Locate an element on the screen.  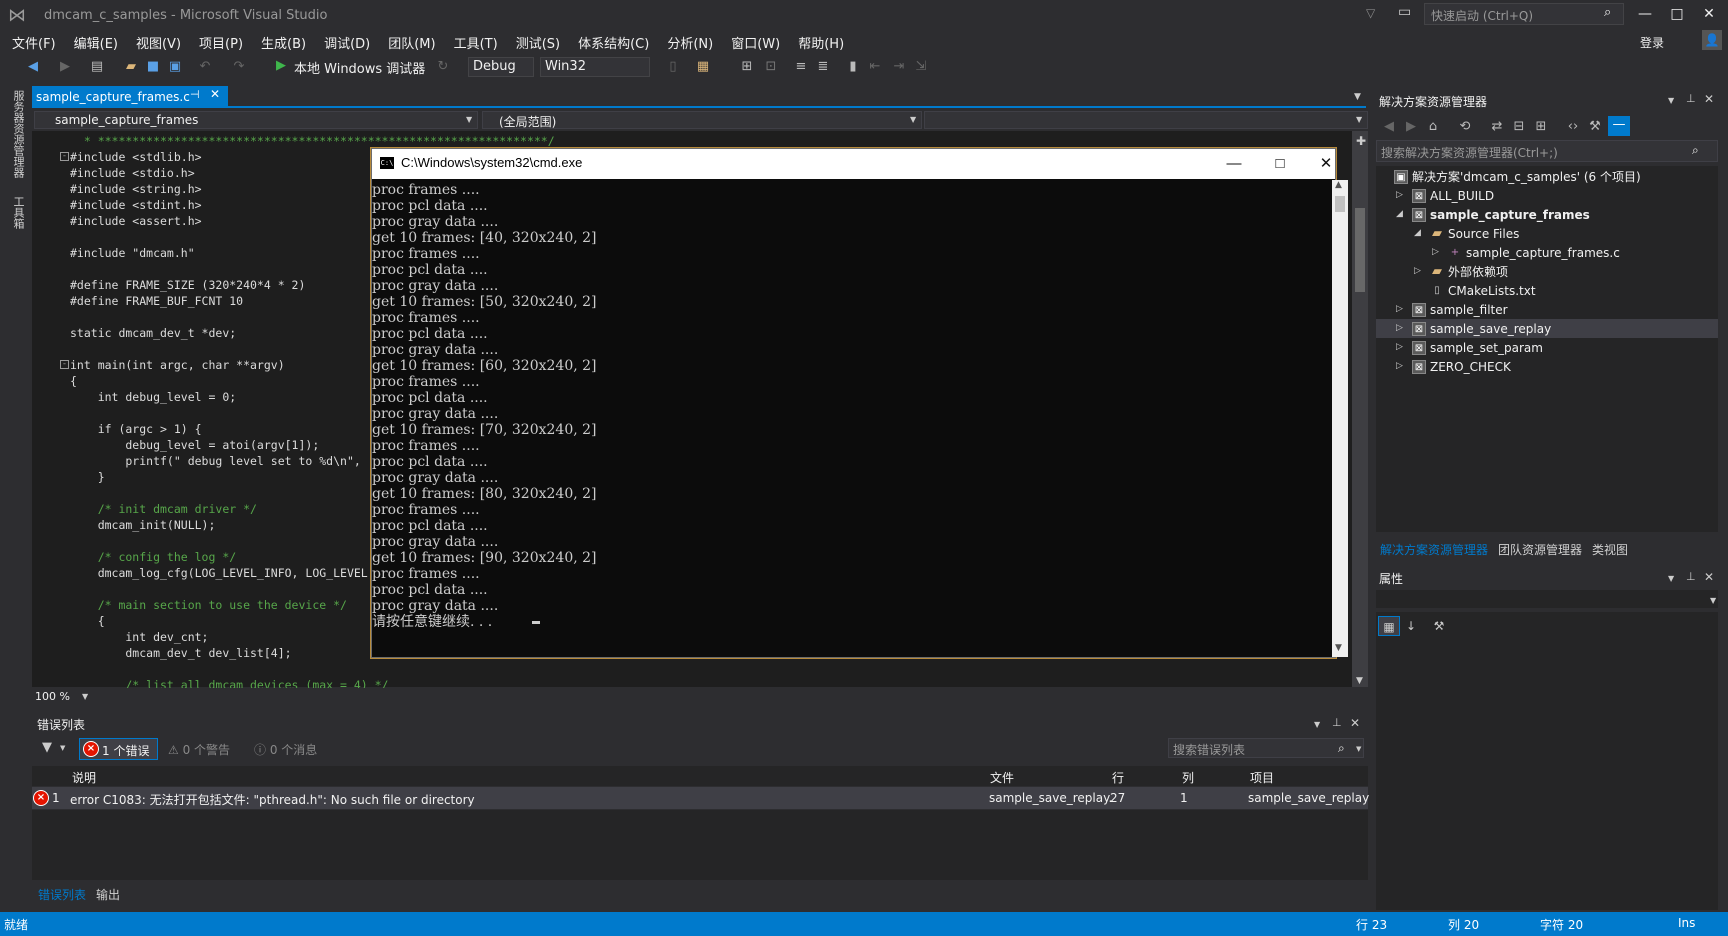
next-bookmark-icon: ⇥ is located at coordinates (899, 67).